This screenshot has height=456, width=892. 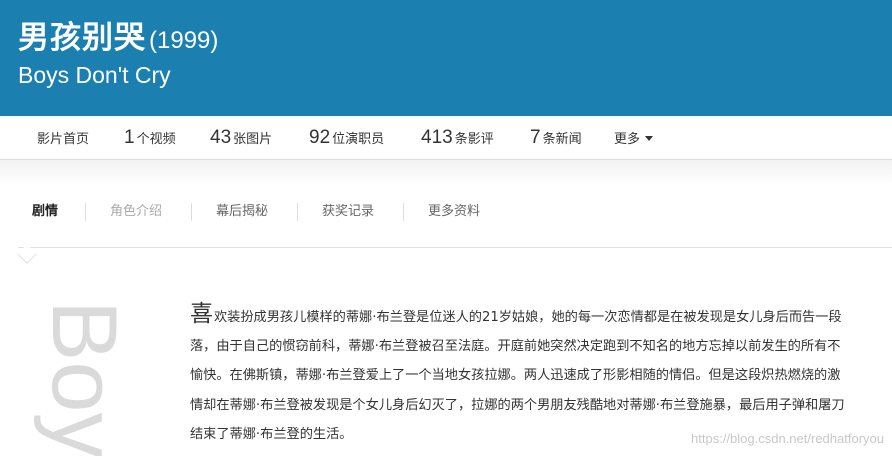 I want to click on nav-cast: 92 位演职员, so click(x=346, y=138).